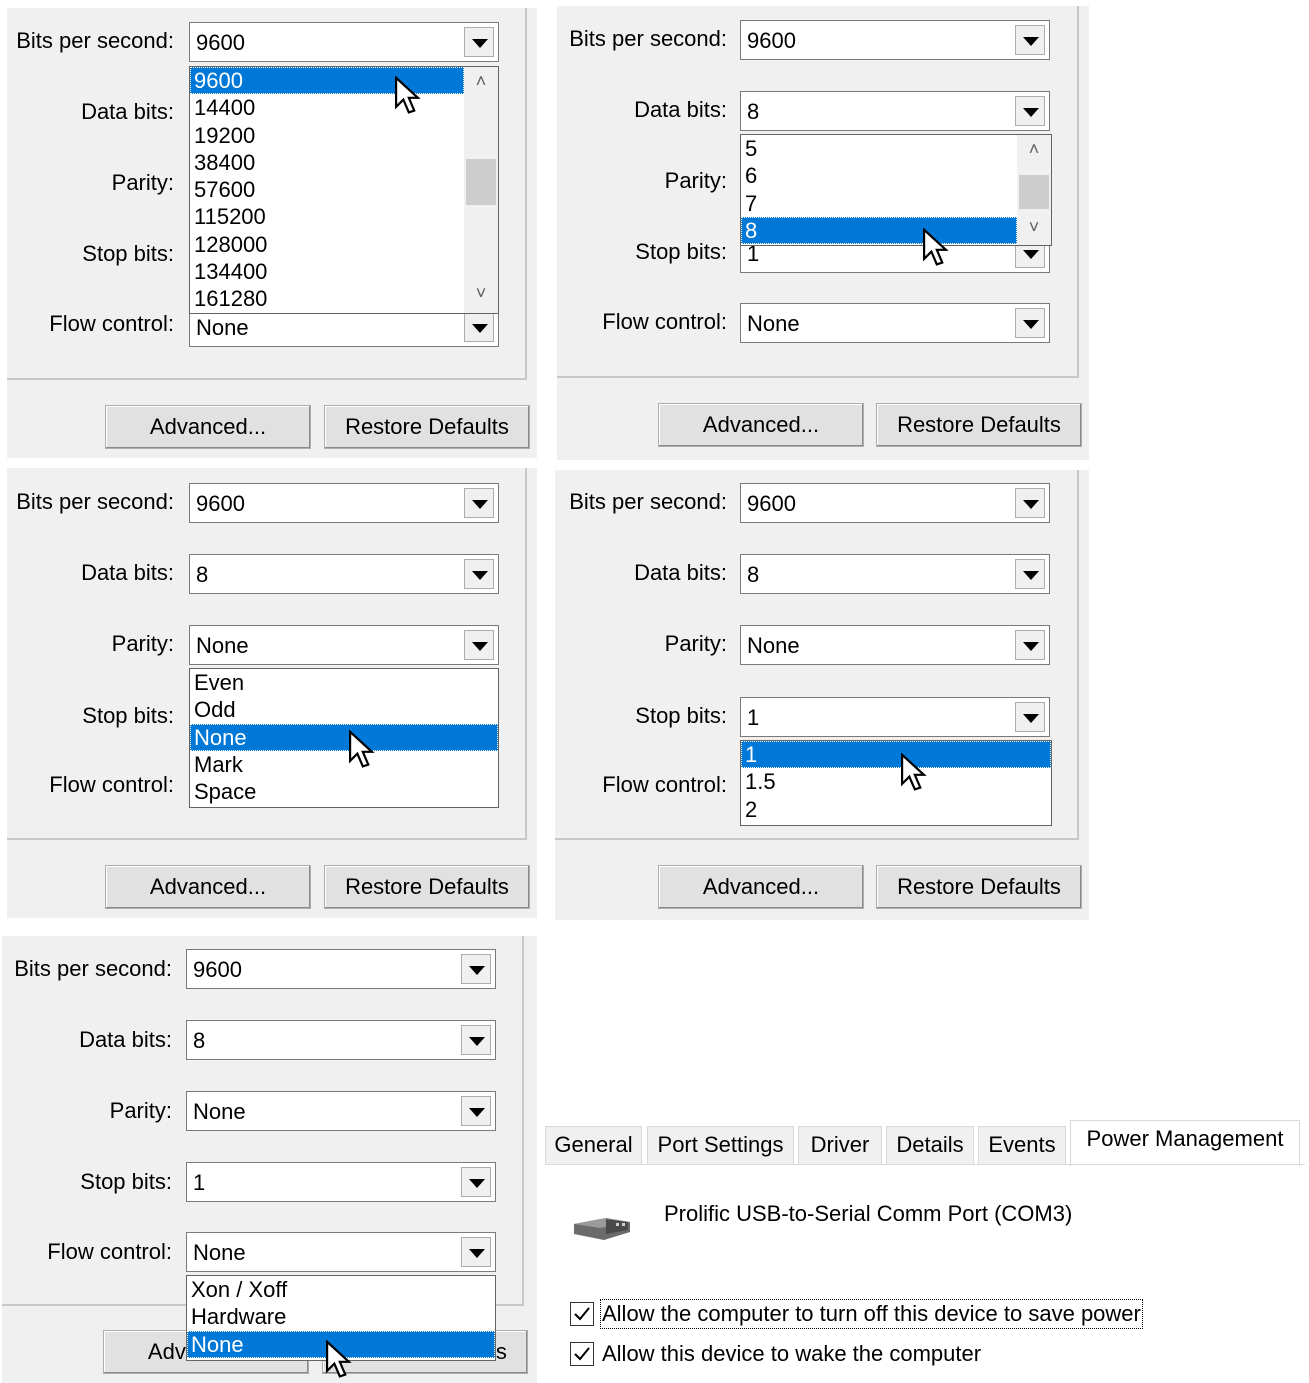 This screenshot has width=1309, height=1383. Describe the element at coordinates (753, 717) in the screenshot. I see `stop-bits-value: 1` at that location.